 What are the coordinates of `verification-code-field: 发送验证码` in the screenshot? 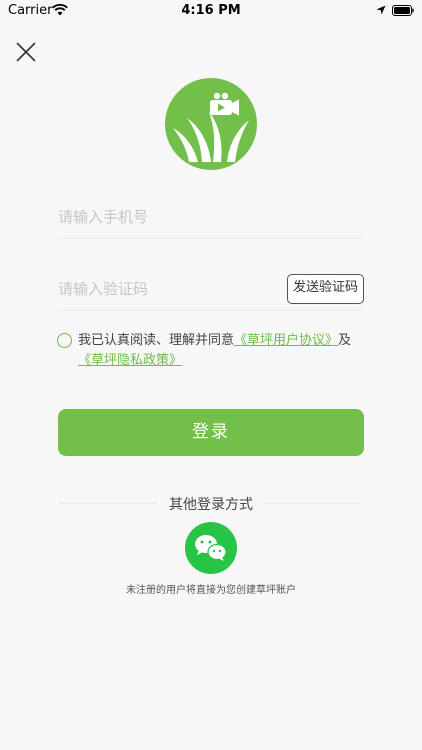 It's located at (211, 290).